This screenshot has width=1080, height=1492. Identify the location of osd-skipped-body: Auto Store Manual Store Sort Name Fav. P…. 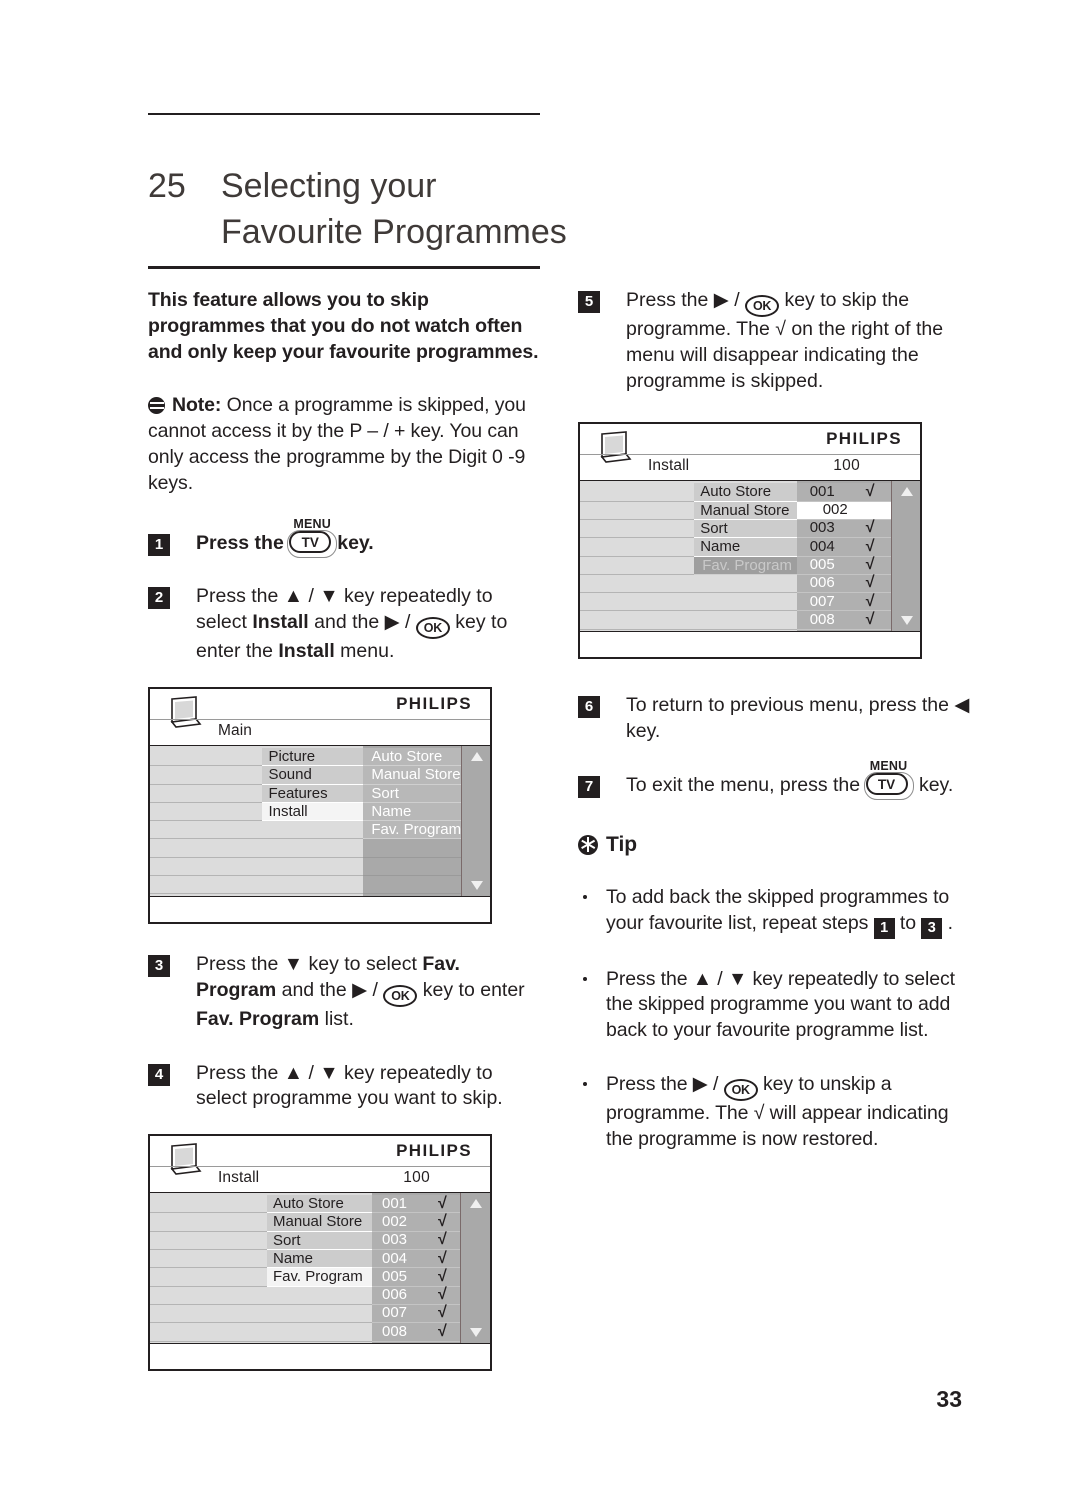
(750, 556).